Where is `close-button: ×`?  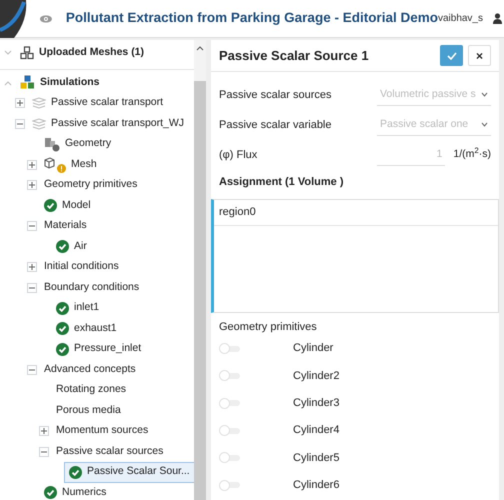 close-button: × is located at coordinates (479, 55).